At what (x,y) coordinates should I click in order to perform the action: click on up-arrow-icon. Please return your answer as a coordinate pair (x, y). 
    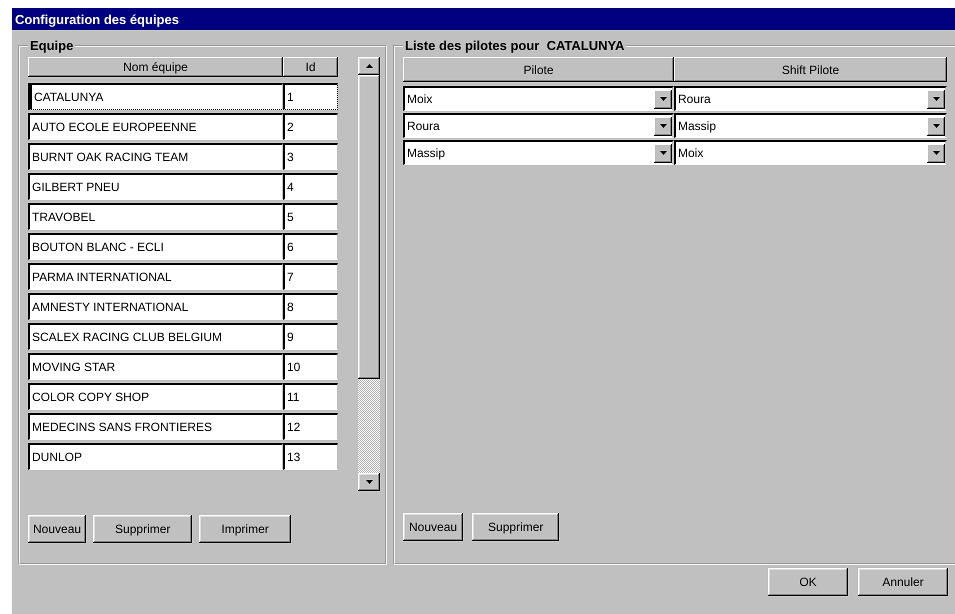
    Looking at the image, I should click on (369, 66).